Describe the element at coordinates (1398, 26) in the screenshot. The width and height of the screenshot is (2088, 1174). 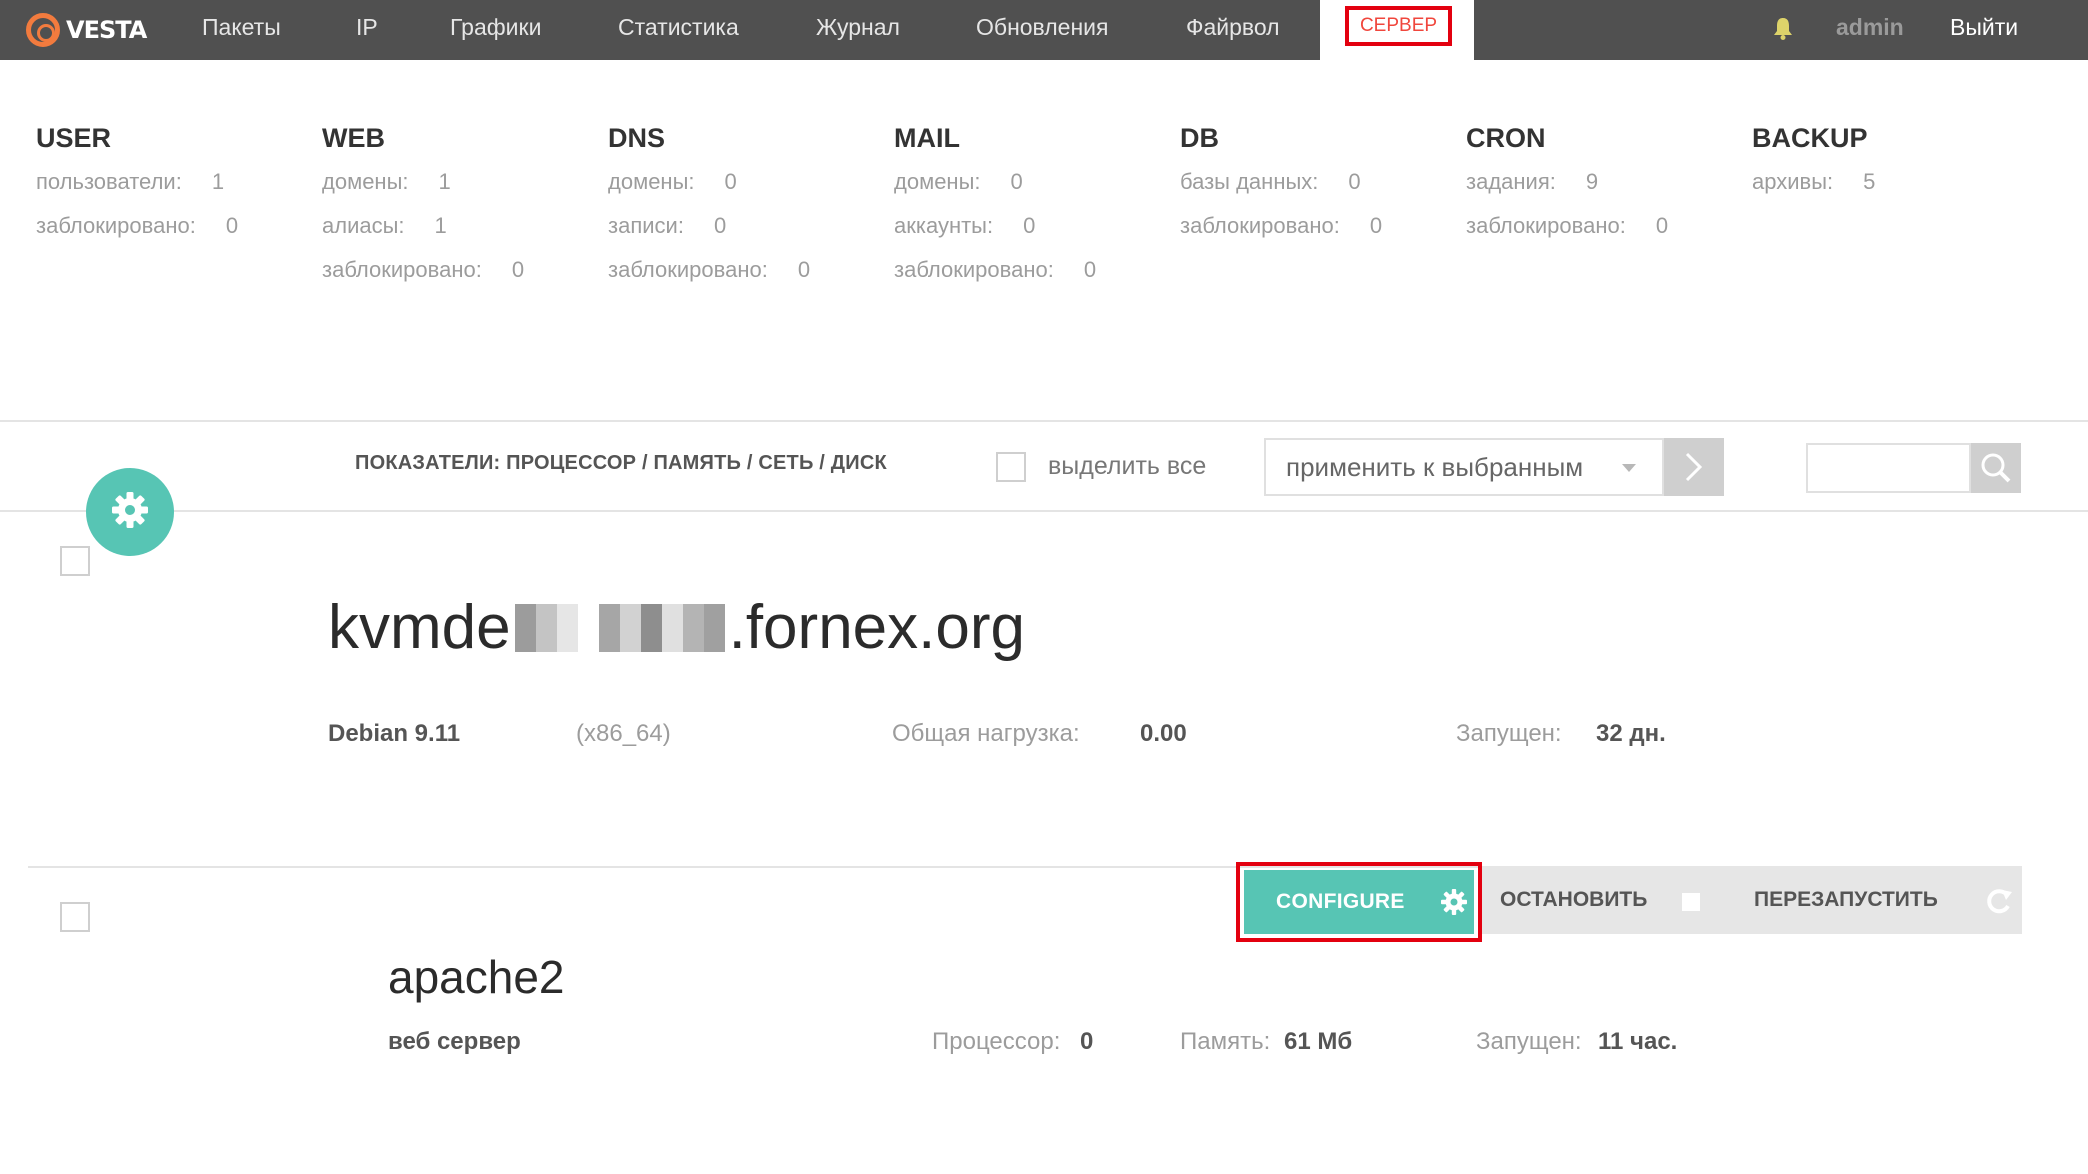
I see `nav-item-server-label: СЕРВЕР` at that location.